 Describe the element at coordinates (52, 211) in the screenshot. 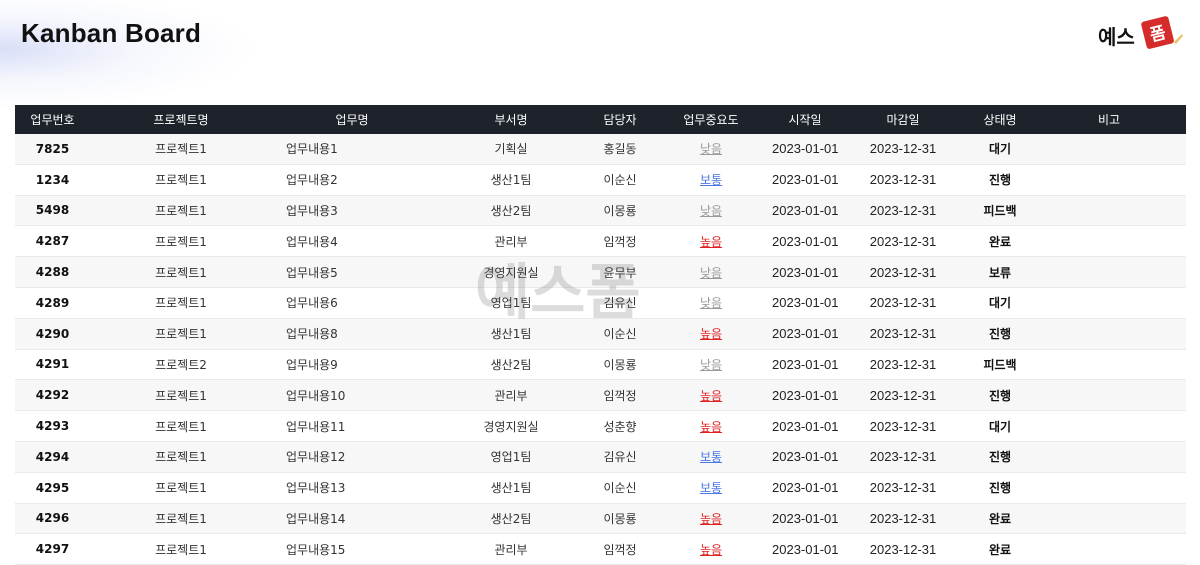

I see `task-id-cell: 5498` at that location.